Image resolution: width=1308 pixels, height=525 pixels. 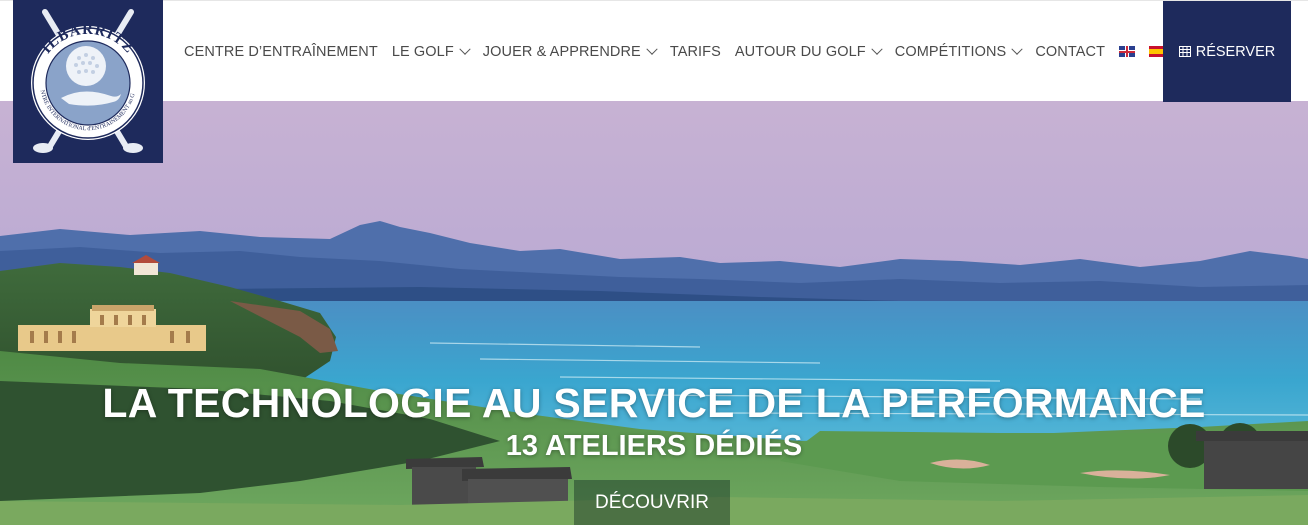 What do you see at coordinates (570, 51) in the screenshot?
I see `nav-item-jouer-apprendre: JOUER & APPRENDRE` at bounding box center [570, 51].